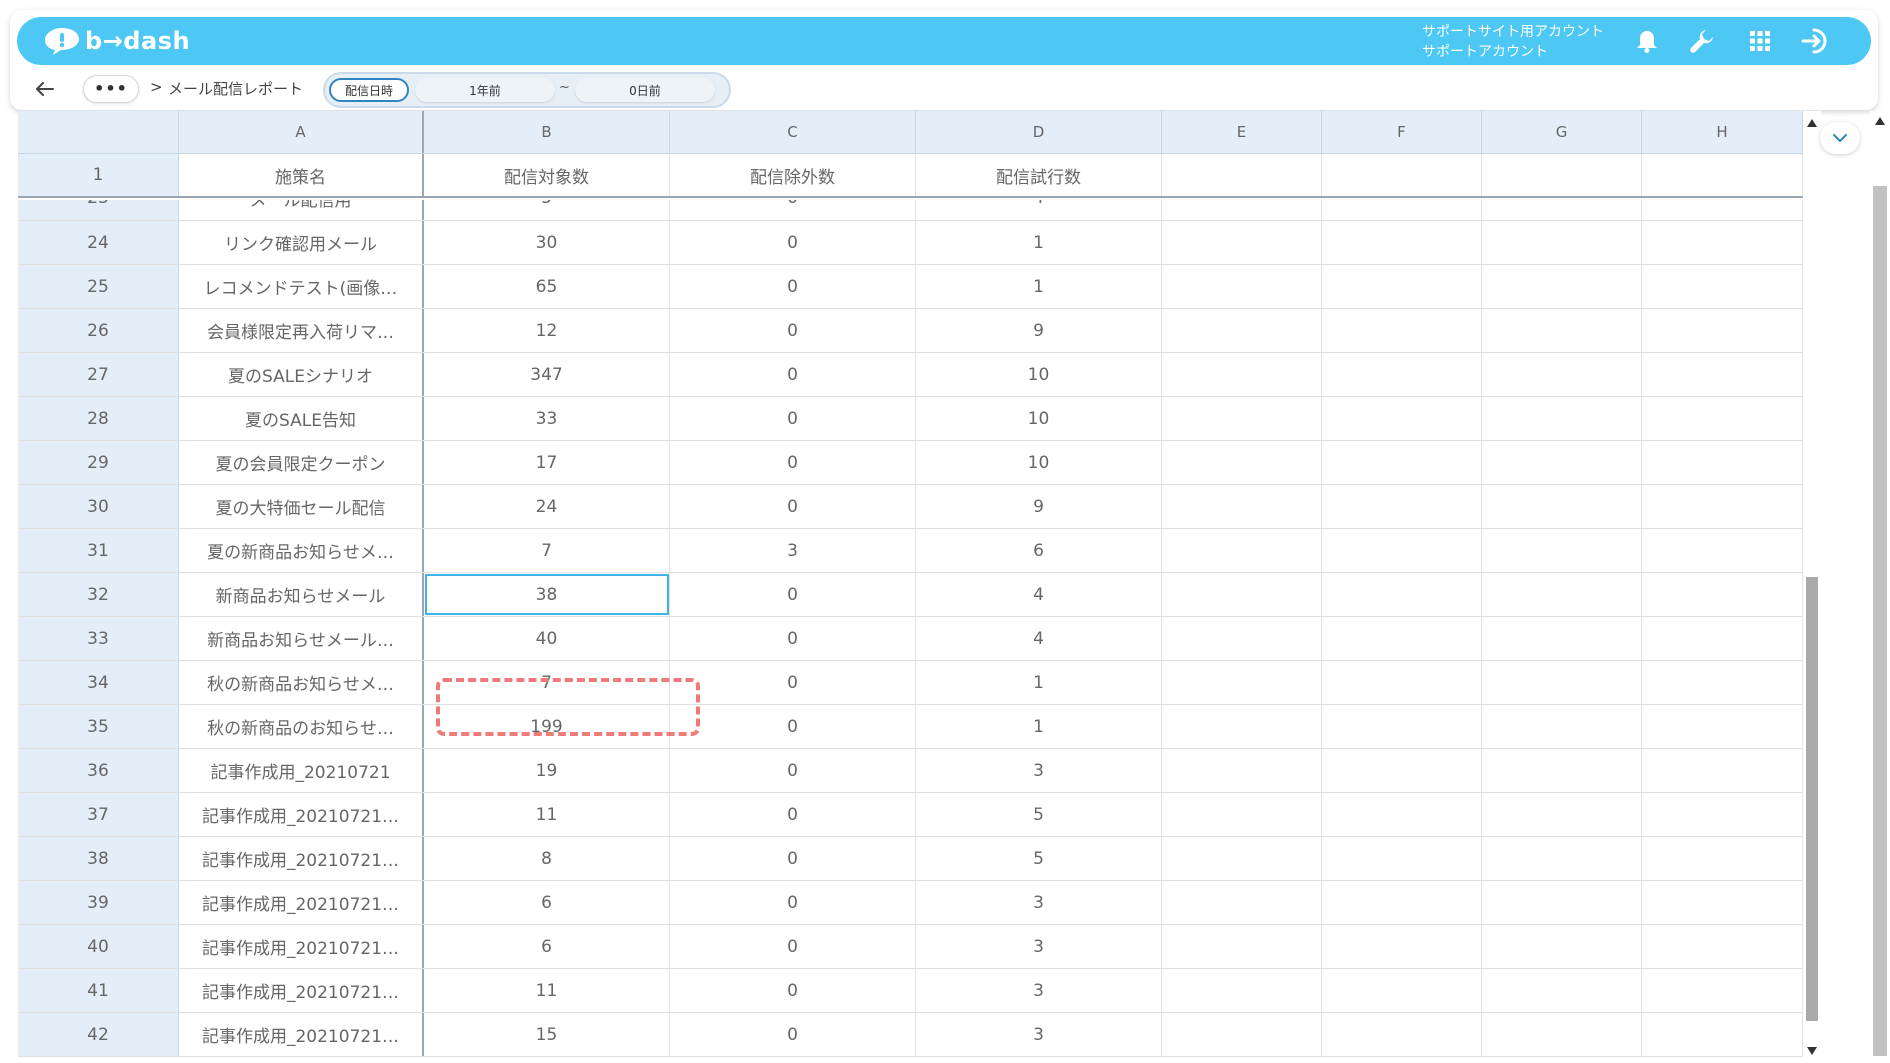  I want to click on cell-b: 347, so click(547, 374).